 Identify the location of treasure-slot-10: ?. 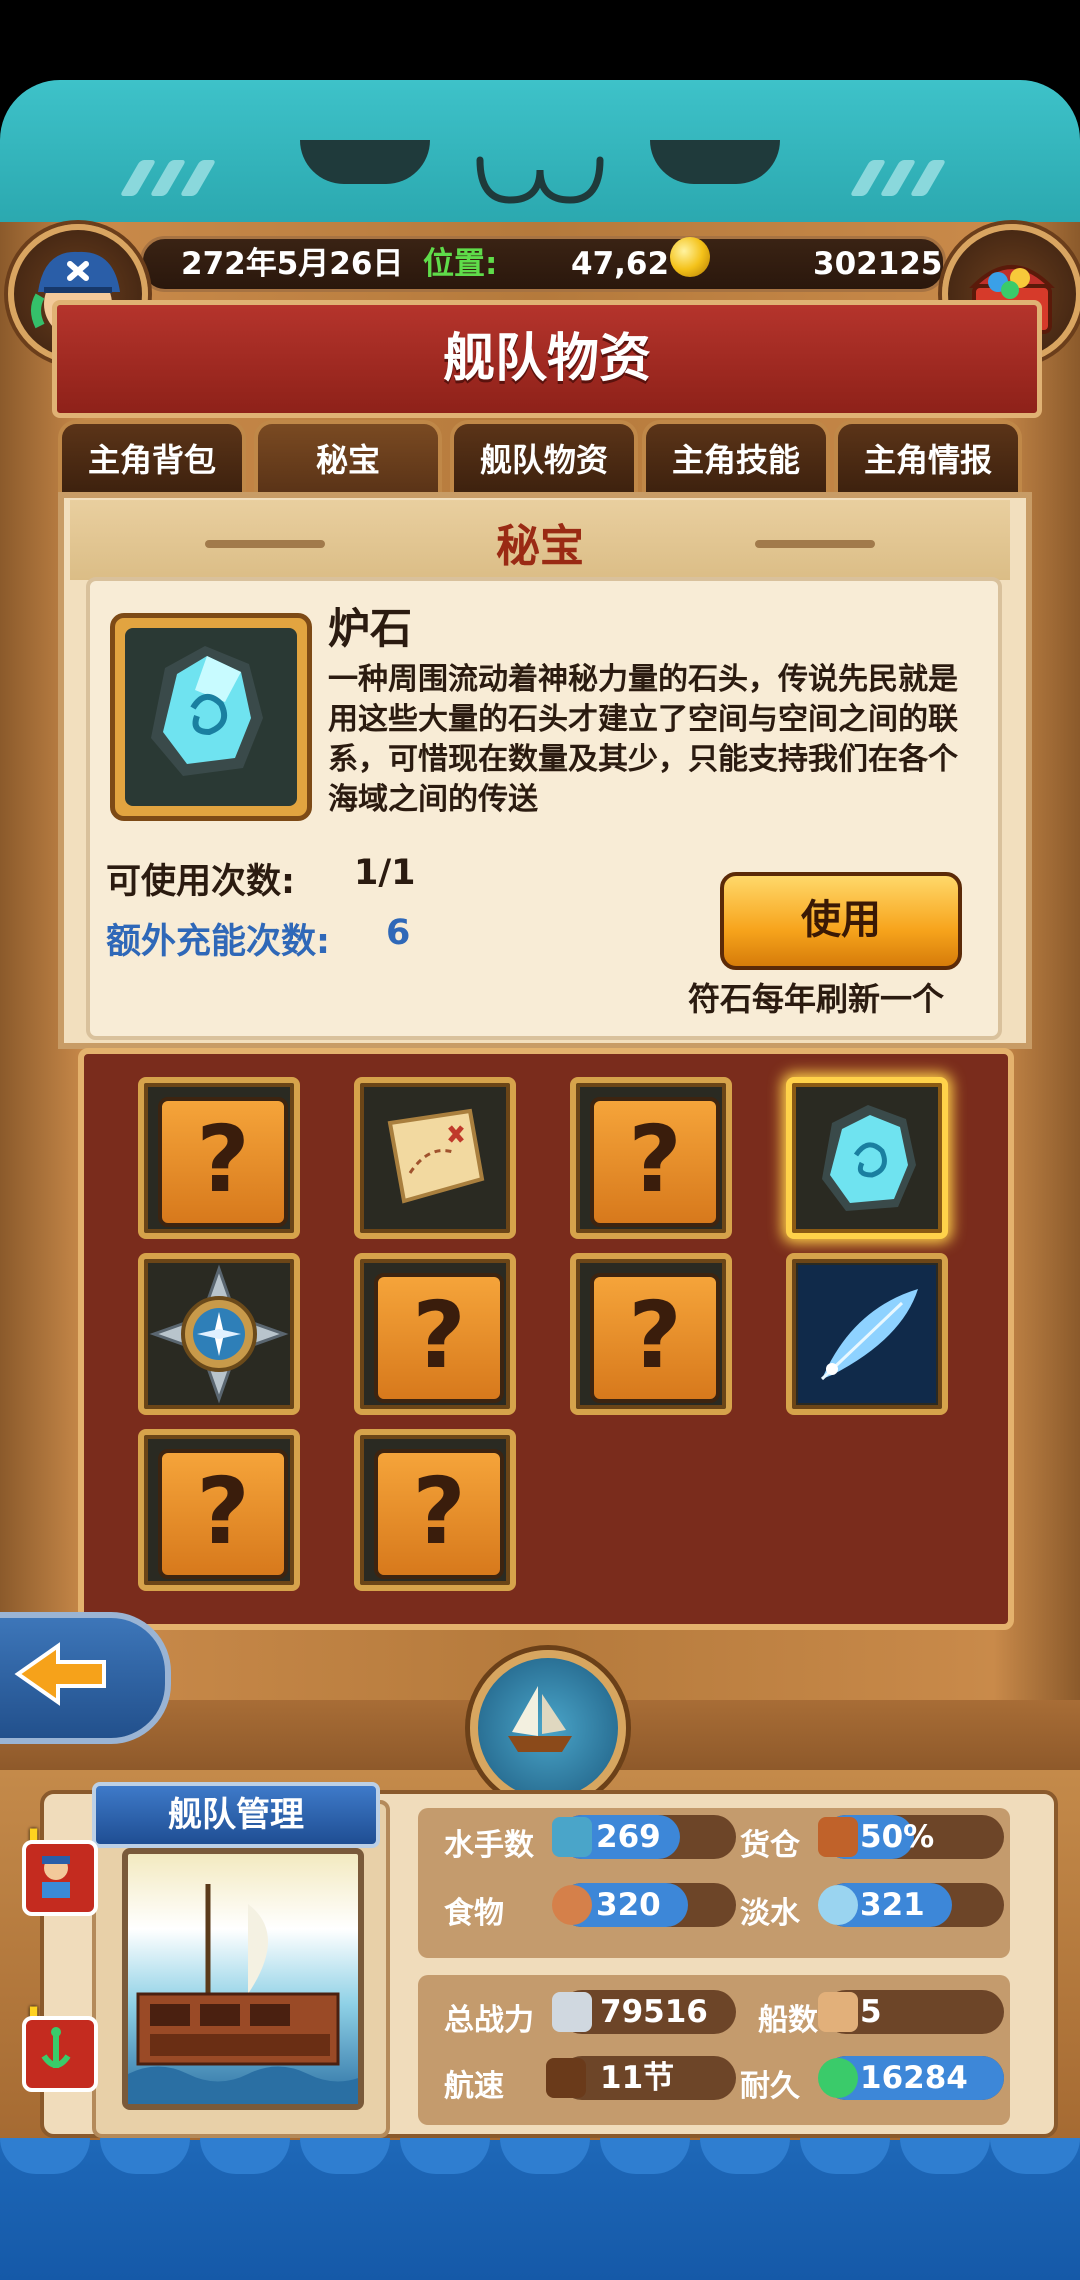
(435, 1510).